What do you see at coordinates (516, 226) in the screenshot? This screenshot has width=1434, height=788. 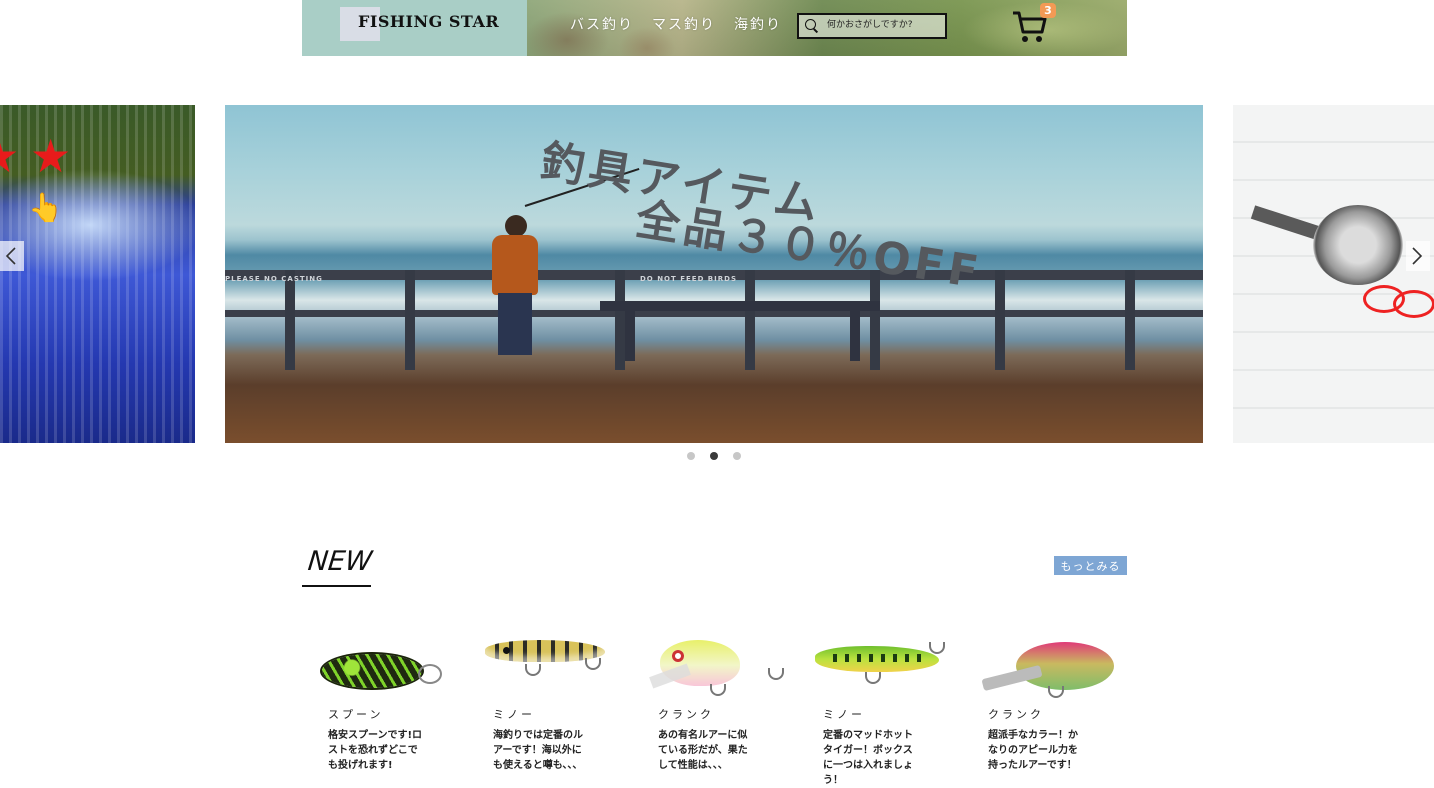 I see `fisherman-head` at bounding box center [516, 226].